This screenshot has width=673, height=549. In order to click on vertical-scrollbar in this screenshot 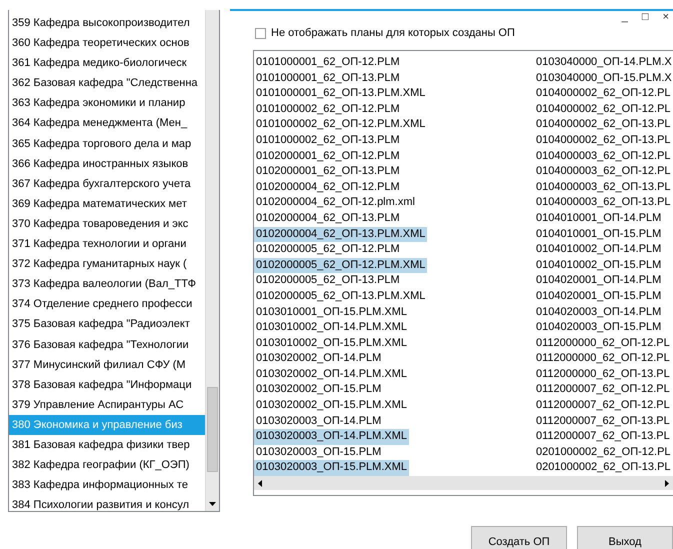, I will do `click(212, 260)`.